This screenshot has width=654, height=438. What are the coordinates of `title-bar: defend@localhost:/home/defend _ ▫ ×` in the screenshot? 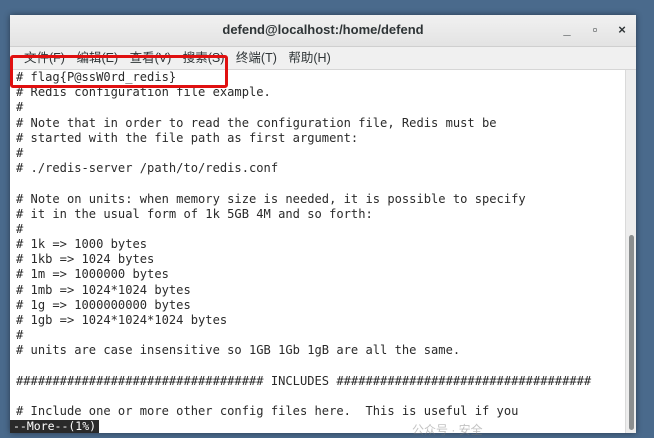 It's located at (323, 31).